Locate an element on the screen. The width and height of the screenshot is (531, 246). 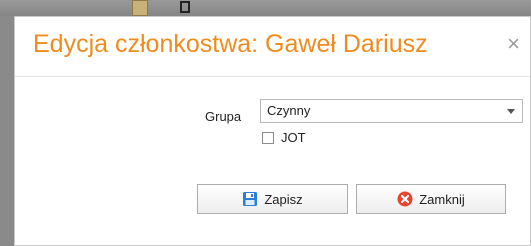
background-window-strip is located at coordinates (265, 8).